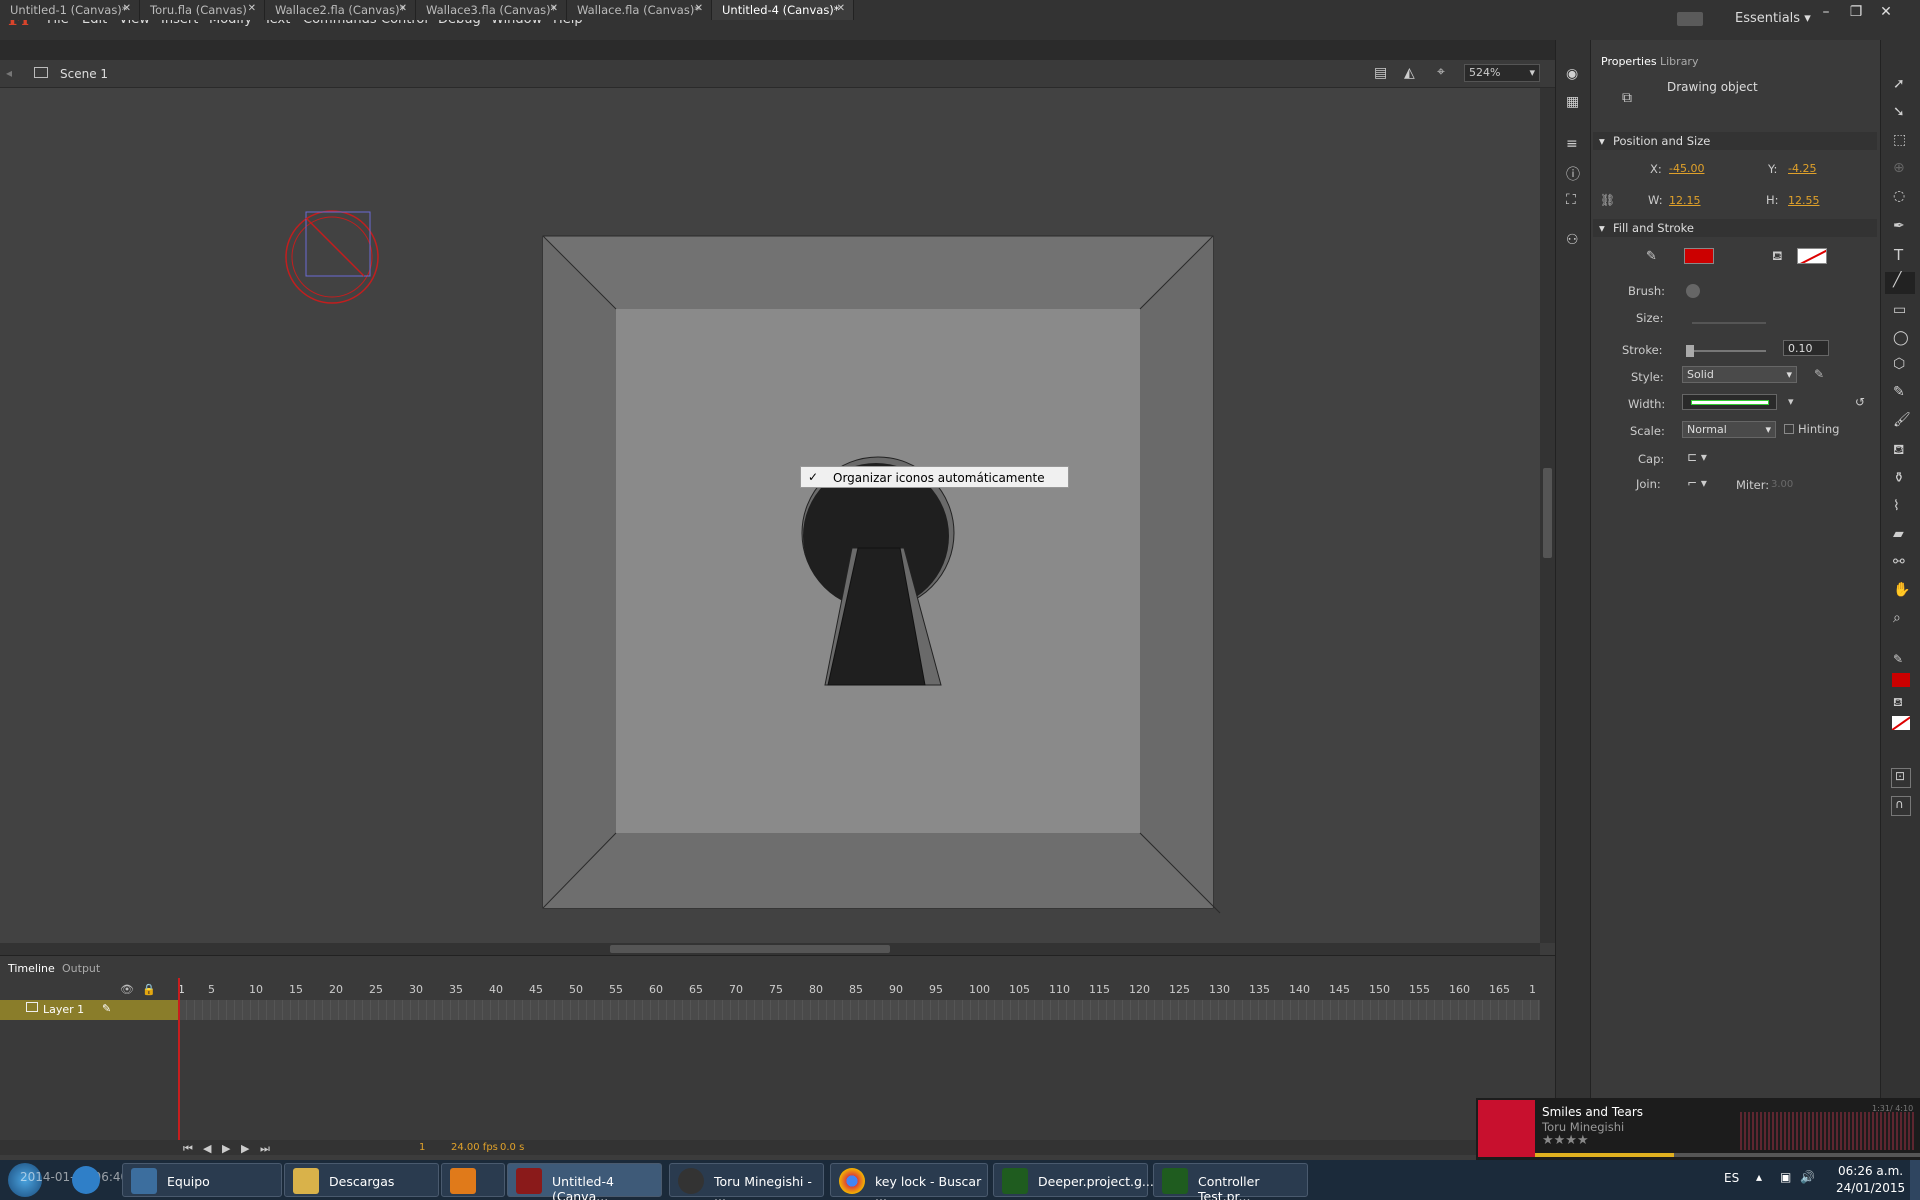 This screenshot has height=1200, width=1920. Describe the element at coordinates (1899, 478) in the screenshot. I see `ink-bottle-icon: ⚱` at that location.